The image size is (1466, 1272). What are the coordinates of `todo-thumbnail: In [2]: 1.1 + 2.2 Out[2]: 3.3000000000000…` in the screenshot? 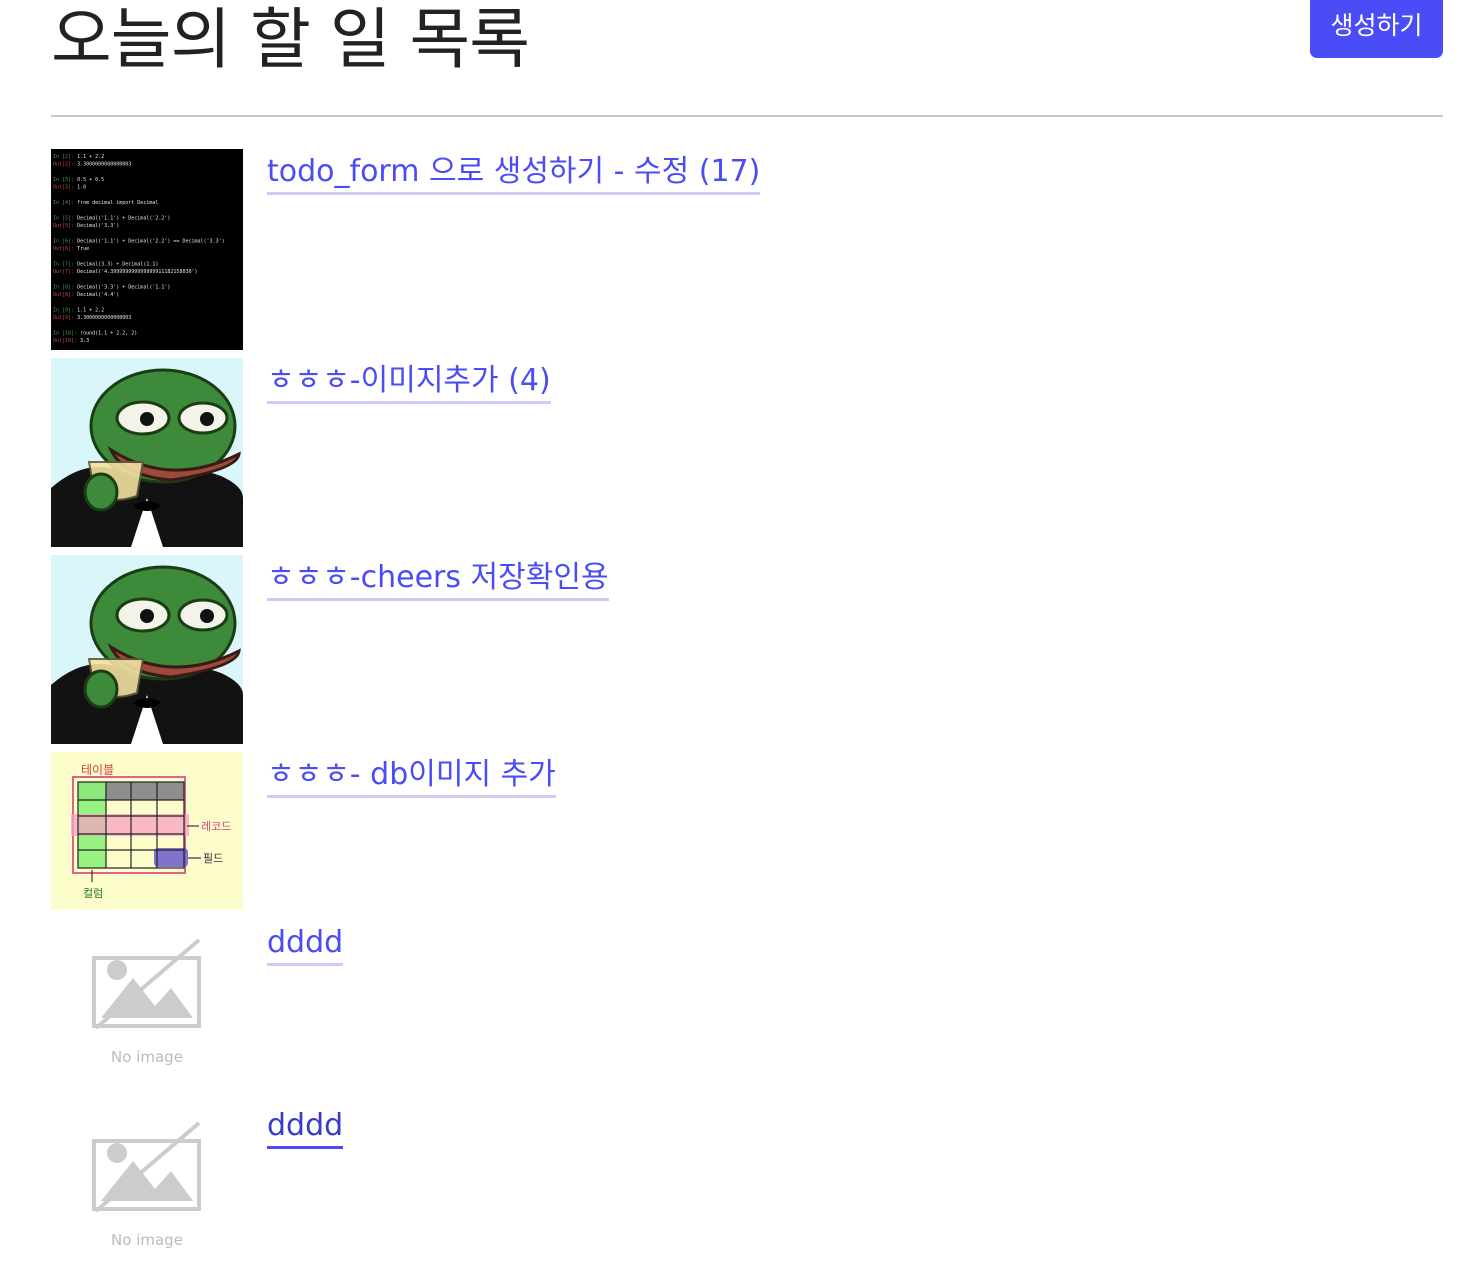 It's located at (147, 249).